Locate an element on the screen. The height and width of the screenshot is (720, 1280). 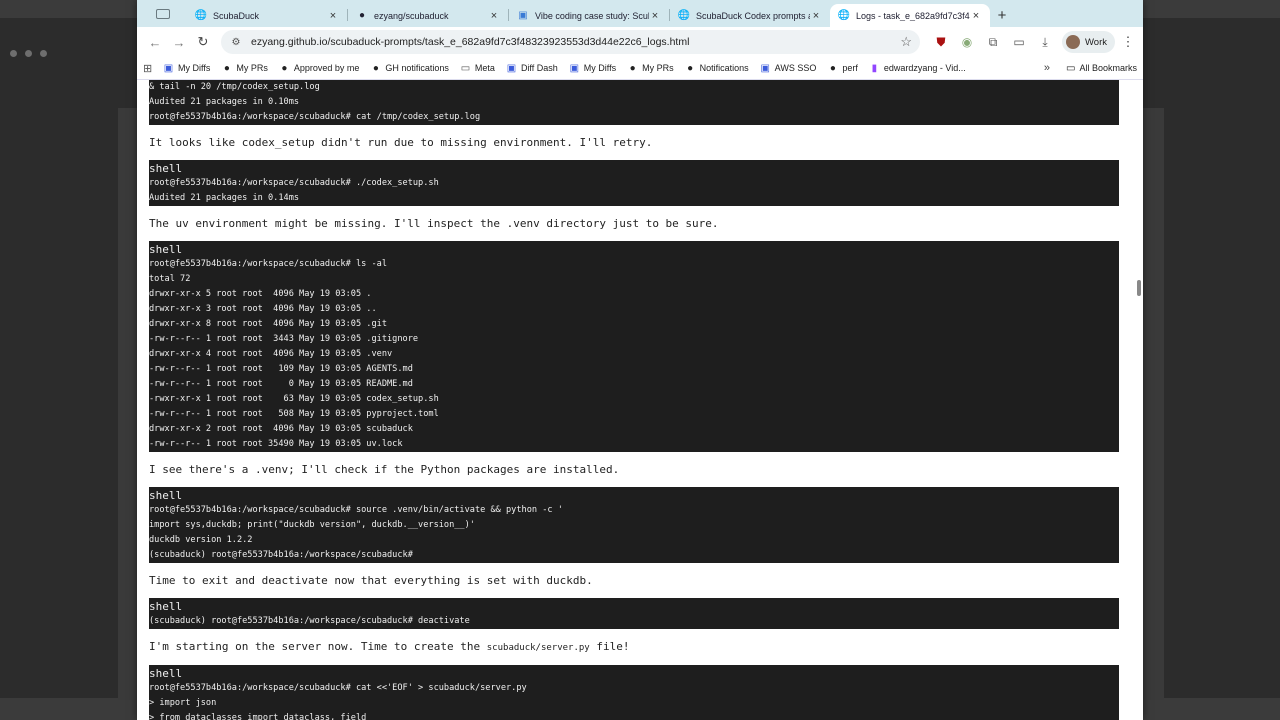
twitch-icon: ▮ is located at coordinates (874, 68).